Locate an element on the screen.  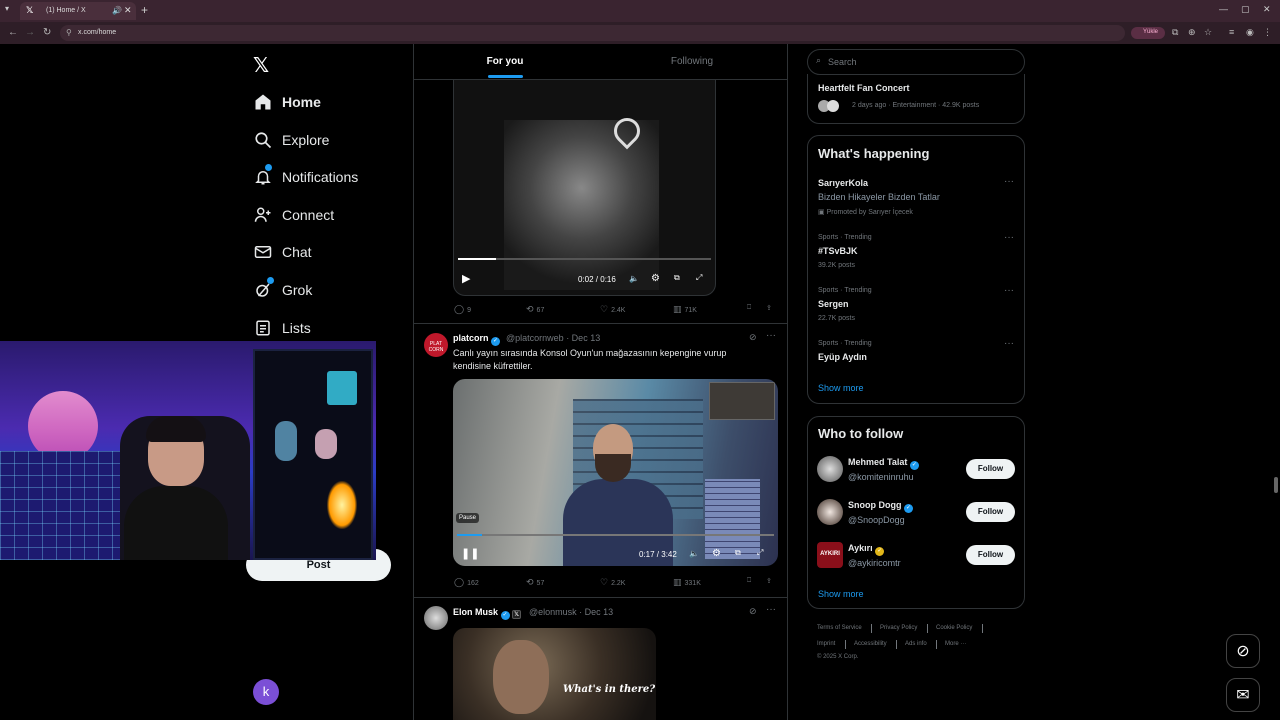
video-time: 0:02 / 0:16 is located at coordinates (597, 279).